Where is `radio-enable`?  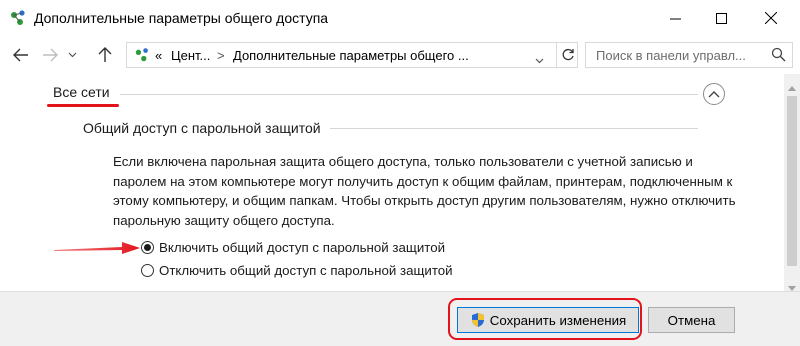
radio-enable is located at coordinates (147, 247).